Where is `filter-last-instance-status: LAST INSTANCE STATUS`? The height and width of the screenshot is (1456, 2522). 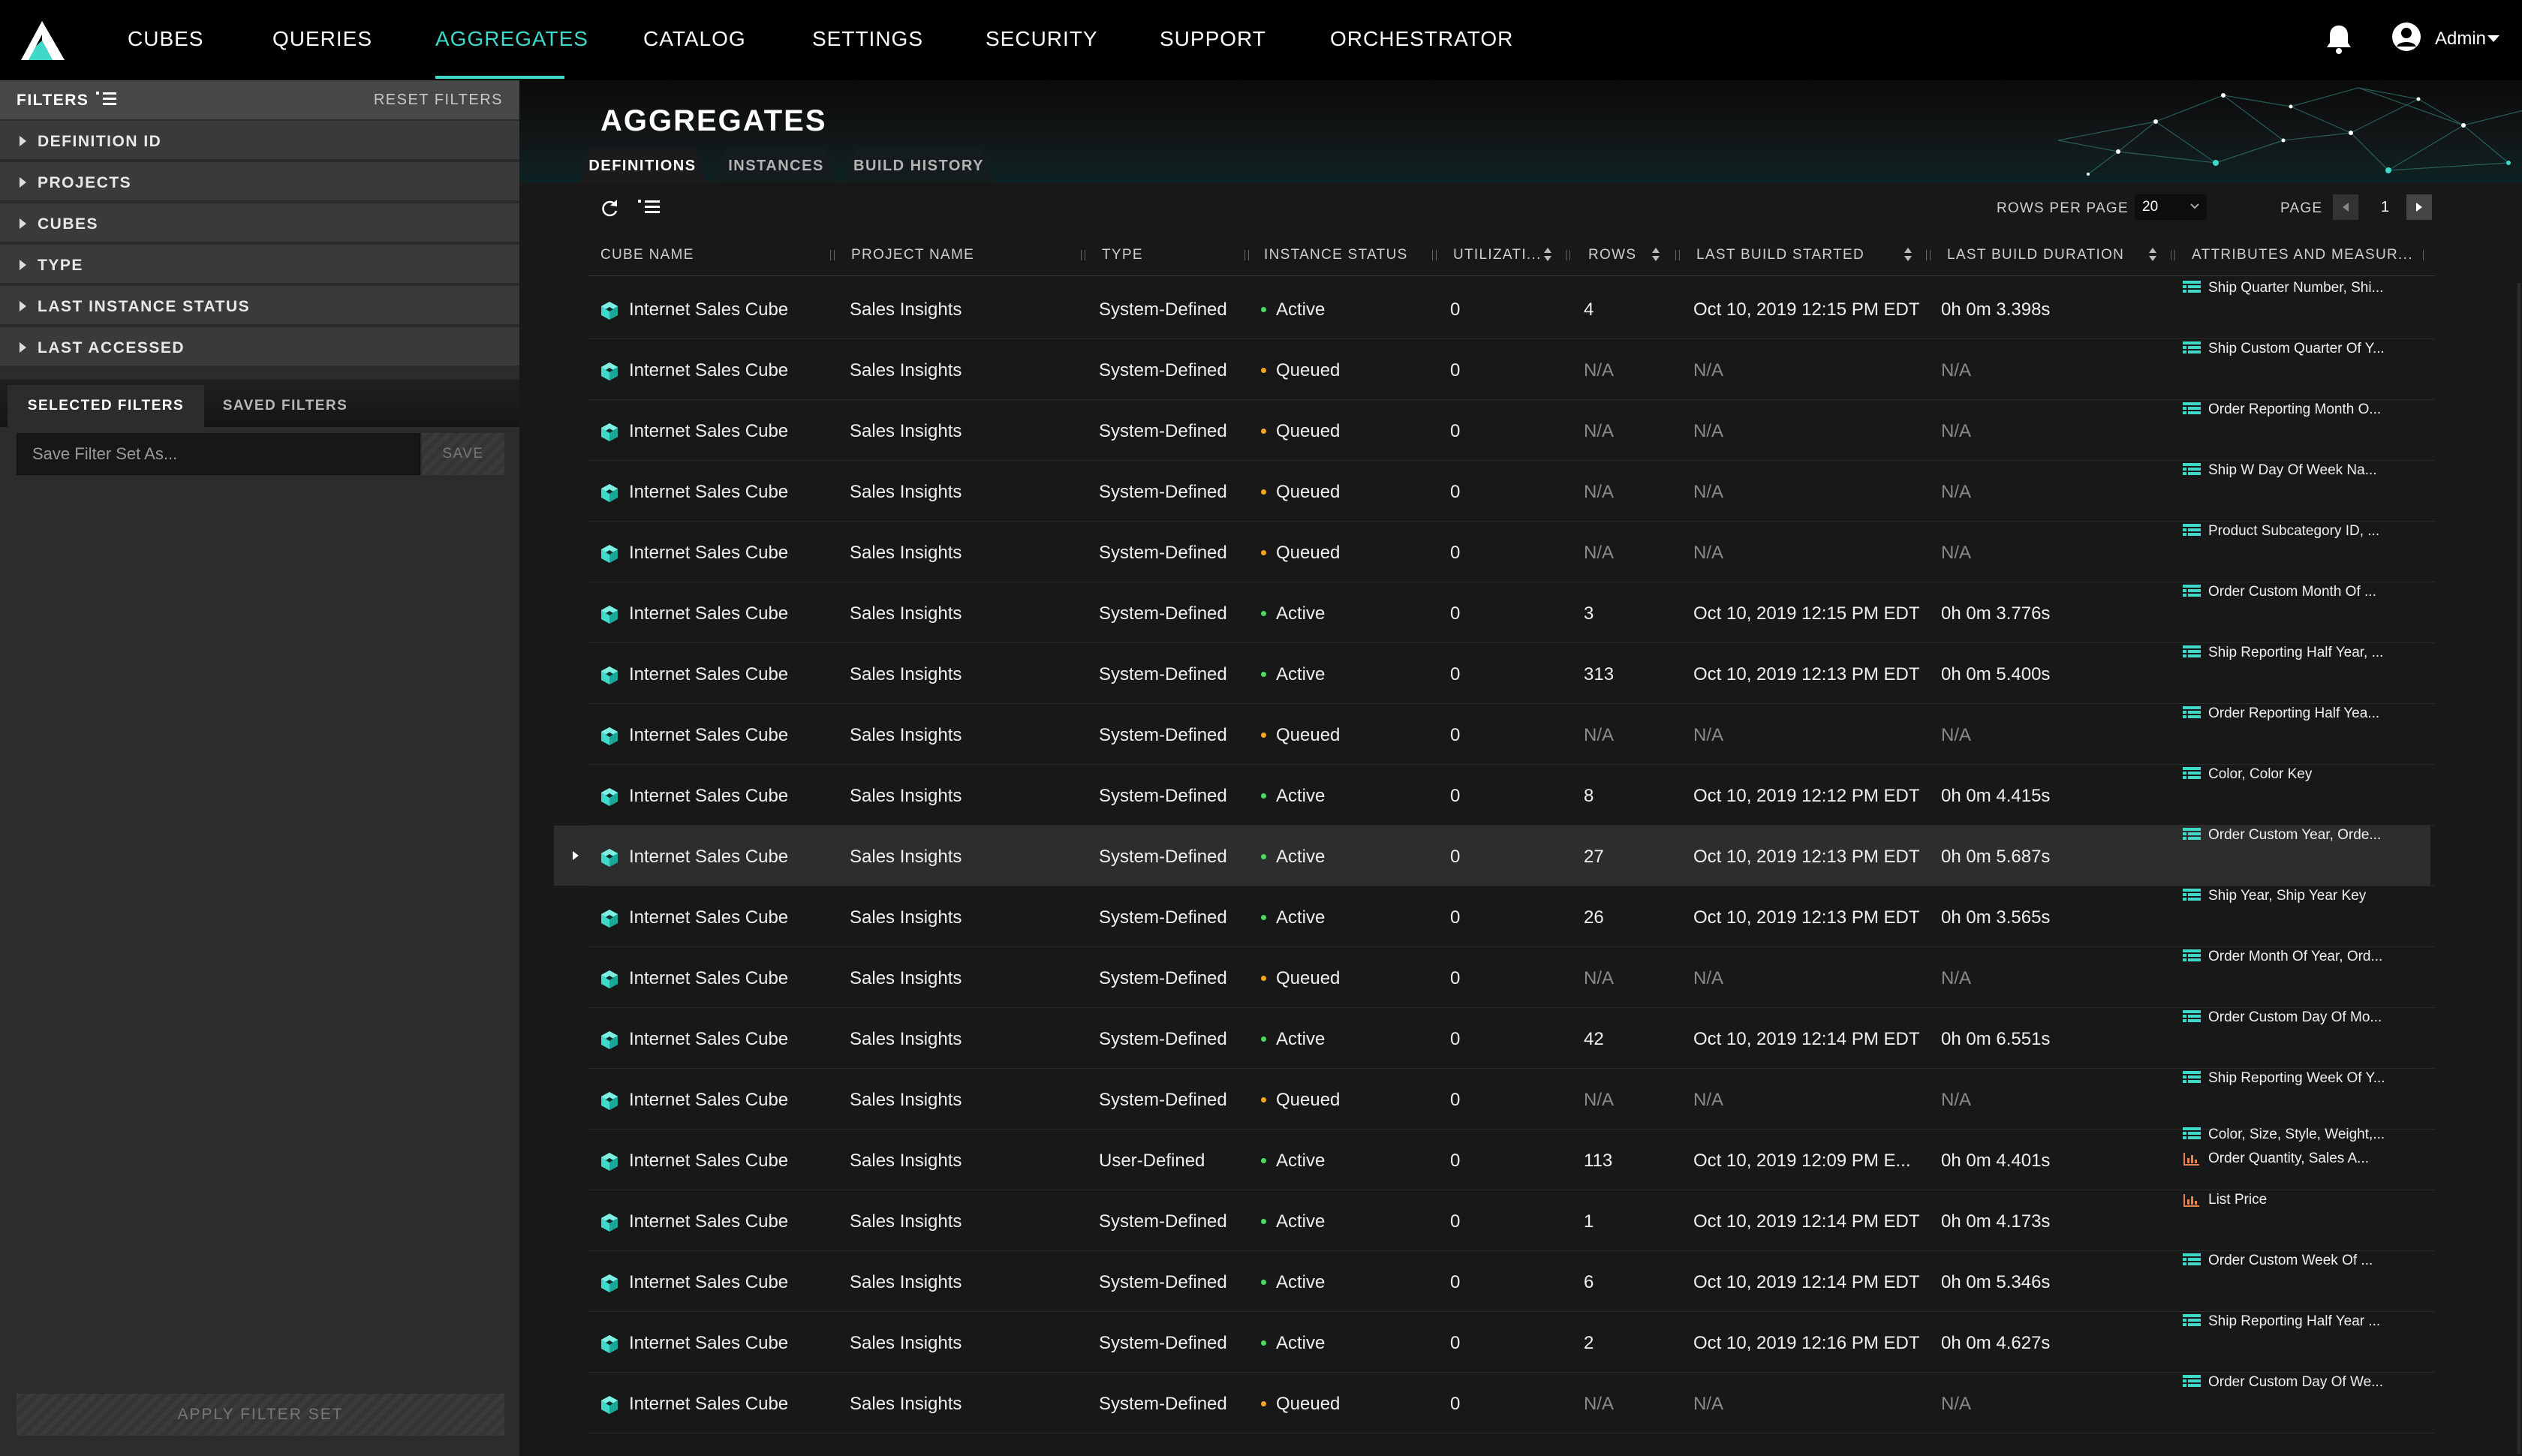
filter-last-instance-status: LAST INSTANCE STATUS is located at coordinates (259, 306).